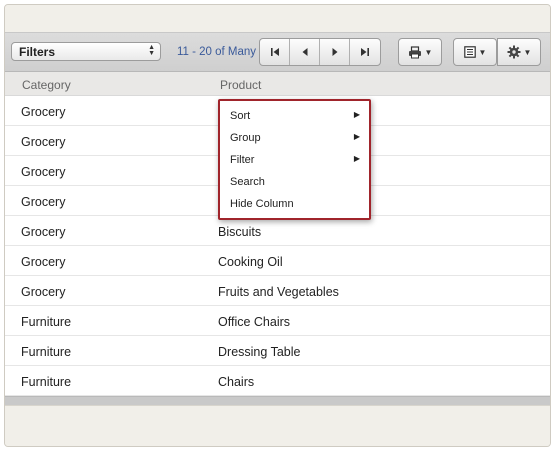 This screenshot has width=555, height=451. I want to click on product-cell: Chairs, so click(236, 382).